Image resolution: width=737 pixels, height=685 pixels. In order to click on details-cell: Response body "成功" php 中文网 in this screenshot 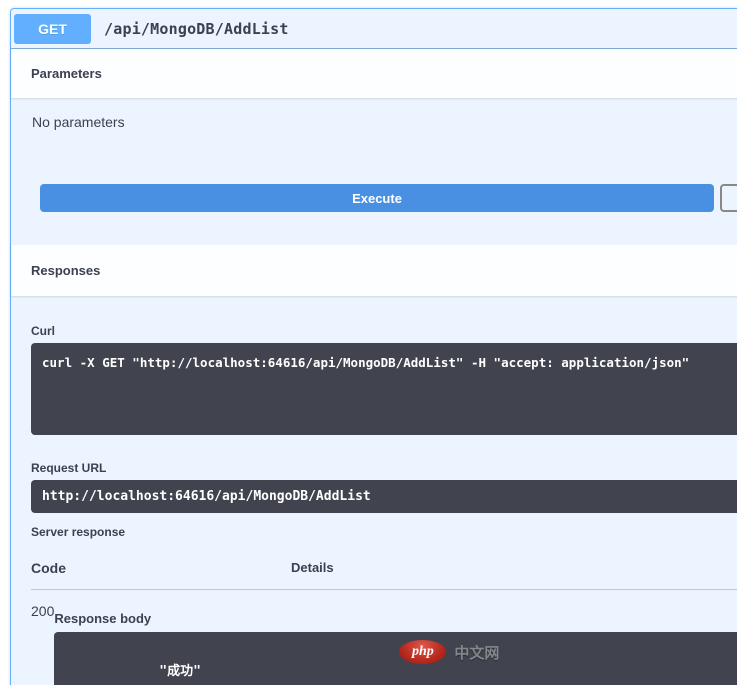, I will do `click(395, 644)`.